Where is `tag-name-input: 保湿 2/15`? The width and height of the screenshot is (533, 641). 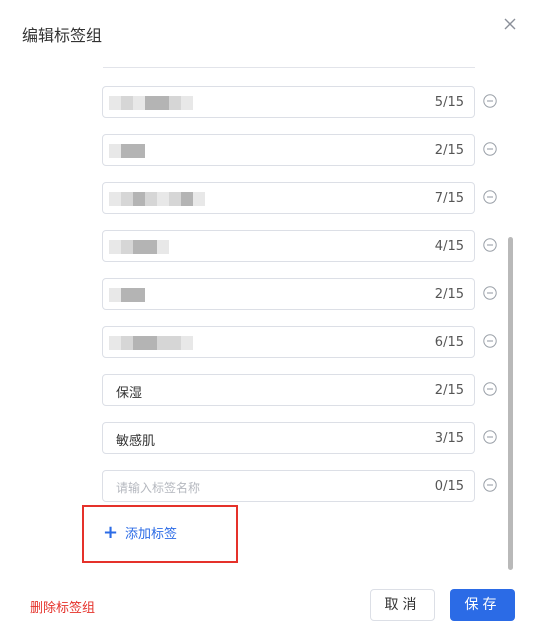 tag-name-input: 保湿 2/15 is located at coordinates (288, 390).